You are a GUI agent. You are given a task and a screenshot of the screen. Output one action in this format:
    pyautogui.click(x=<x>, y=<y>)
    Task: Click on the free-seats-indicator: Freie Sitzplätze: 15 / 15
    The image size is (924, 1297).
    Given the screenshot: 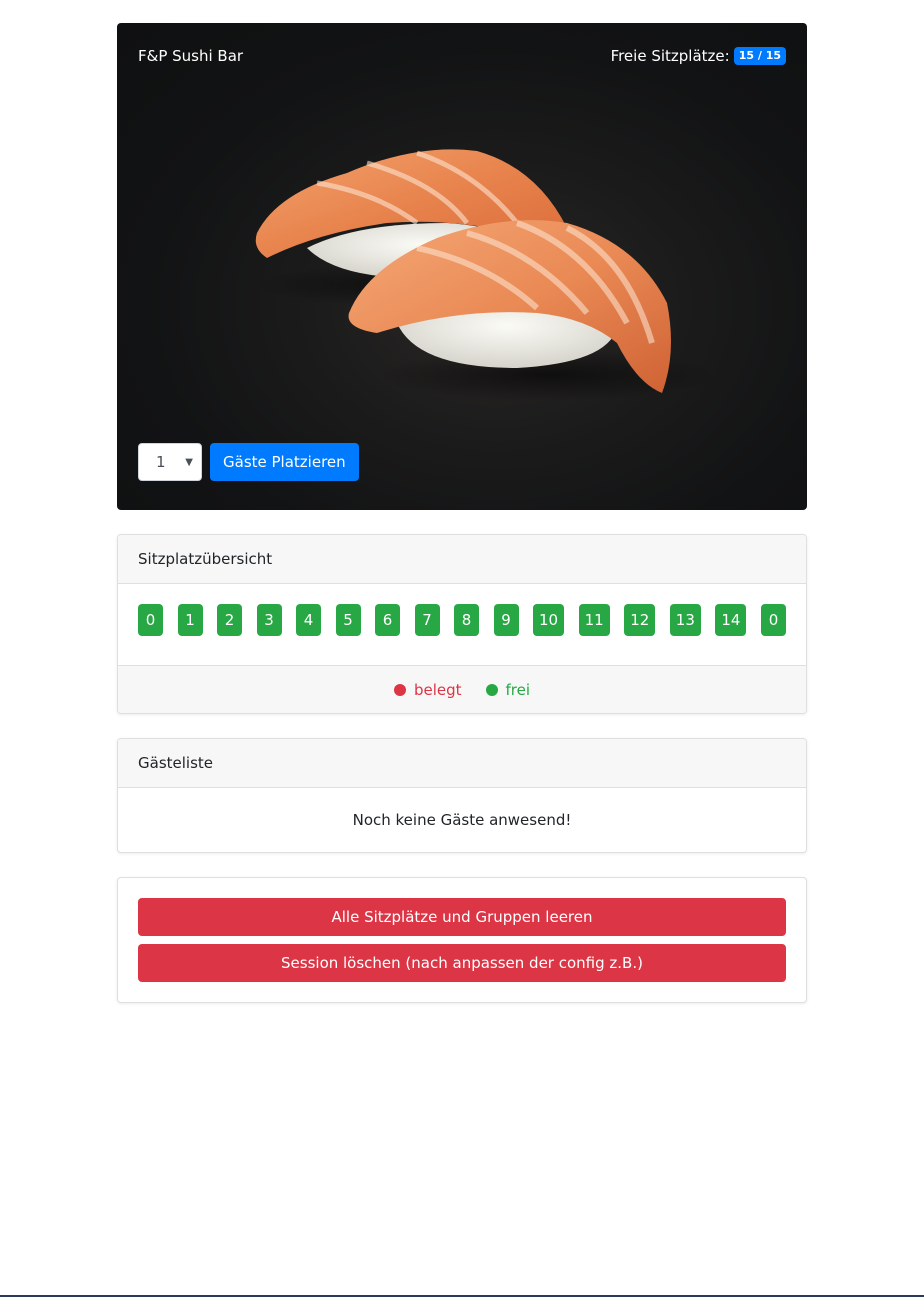 What is the action you would take?
    pyautogui.click(x=698, y=56)
    